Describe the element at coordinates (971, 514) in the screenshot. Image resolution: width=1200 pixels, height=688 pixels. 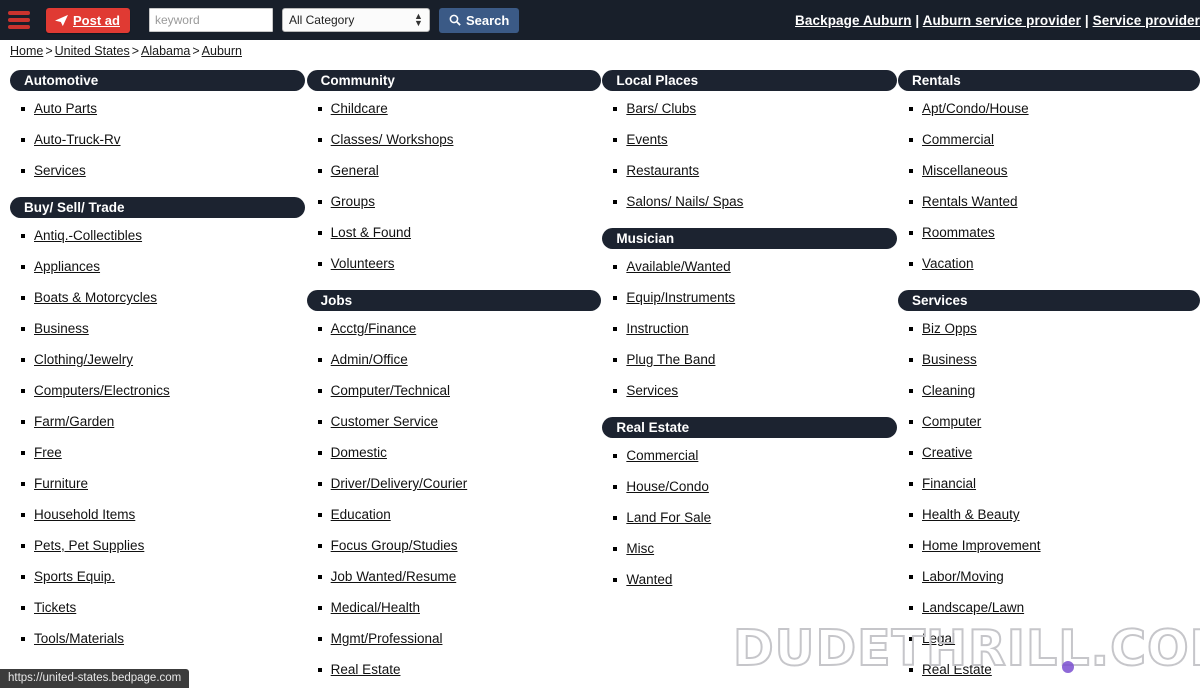
I see `category-link: Health & Beauty` at that location.